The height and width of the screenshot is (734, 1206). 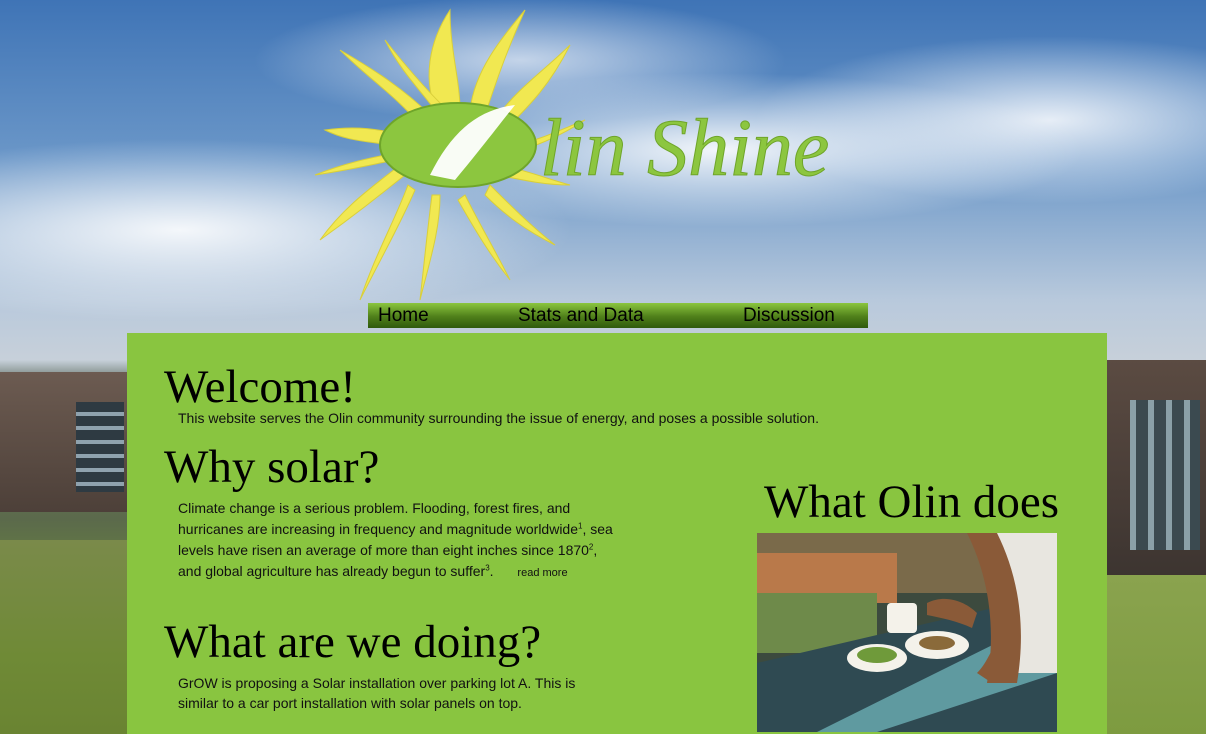 What do you see at coordinates (260, 387) in the screenshot?
I see `welcome-heading: Welcome!` at bounding box center [260, 387].